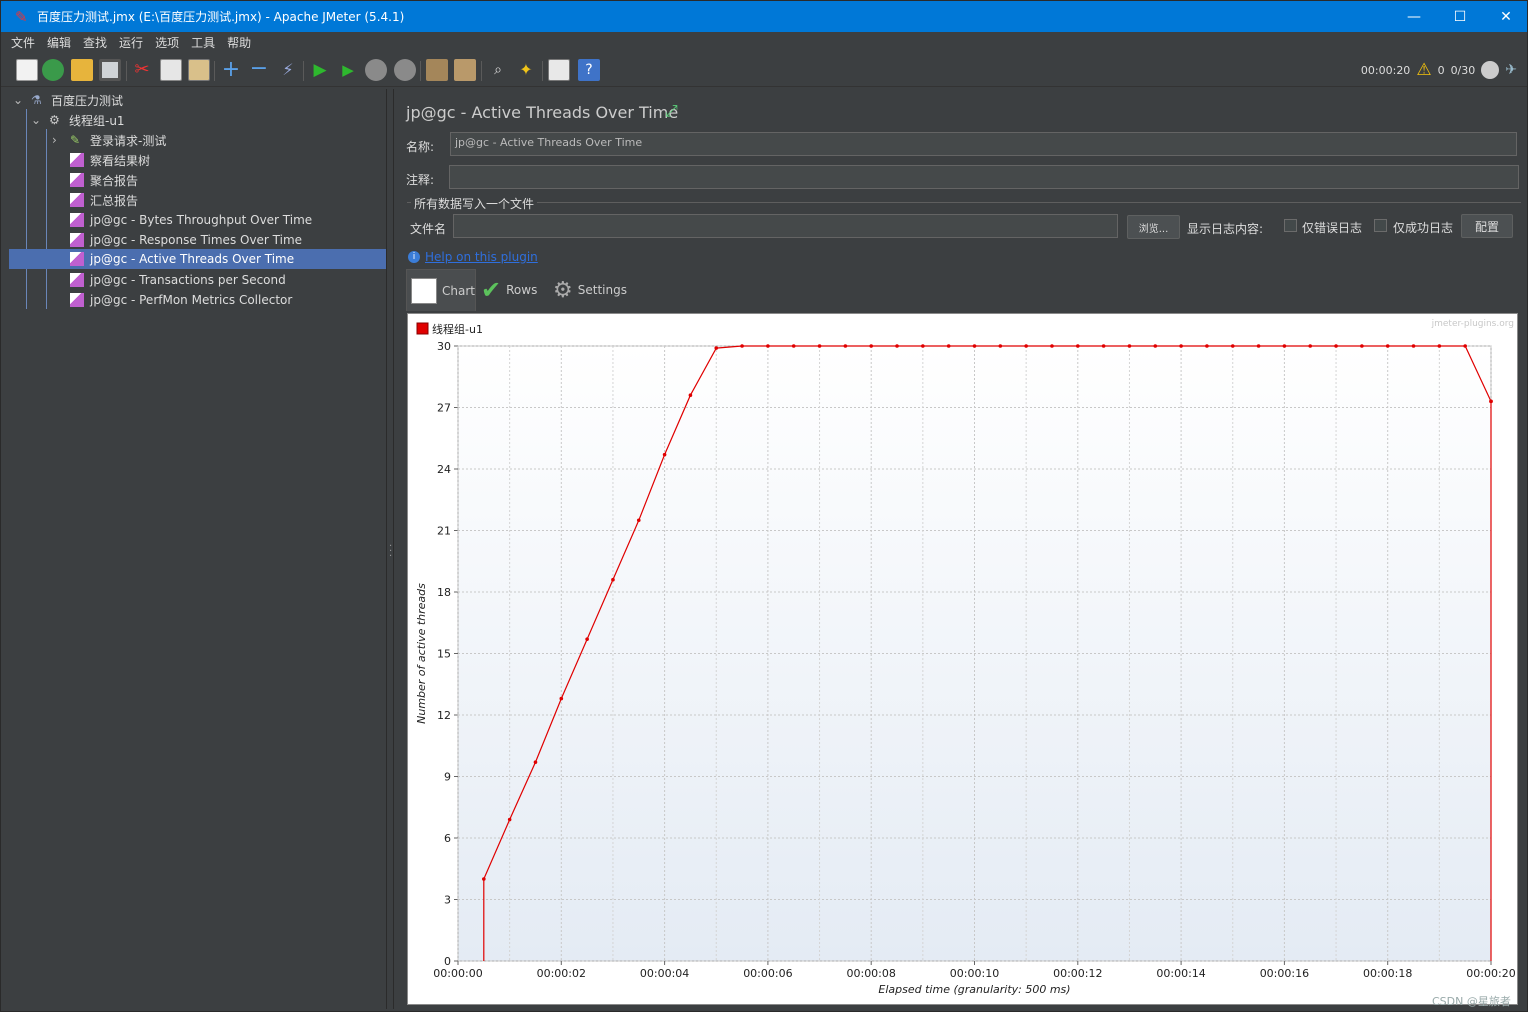 This screenshot has height=1017, width=1536. Describe the element at coordinates (226, 220) in the screenshot. I see `tree-node-listener: jp@gc - Bytes Throughput Over Time` at that location.